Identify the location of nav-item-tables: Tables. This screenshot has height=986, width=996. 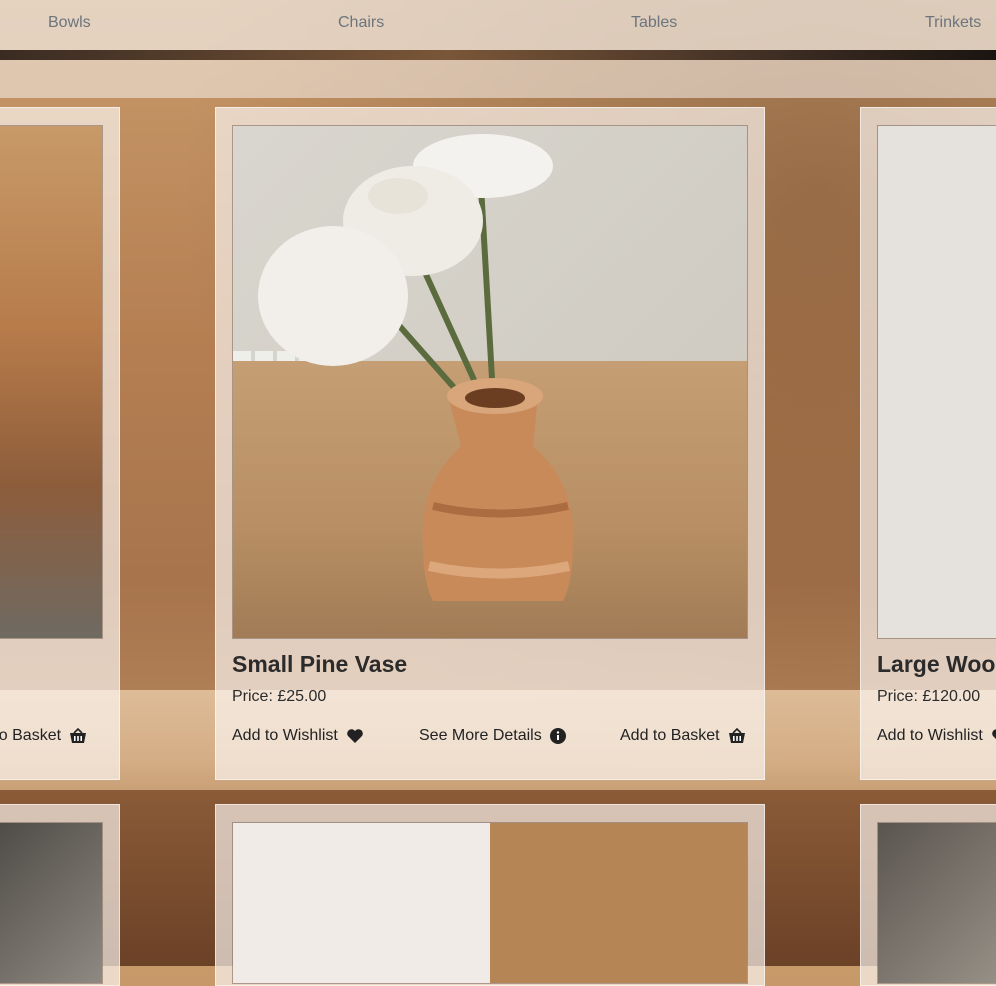
(654, 23).